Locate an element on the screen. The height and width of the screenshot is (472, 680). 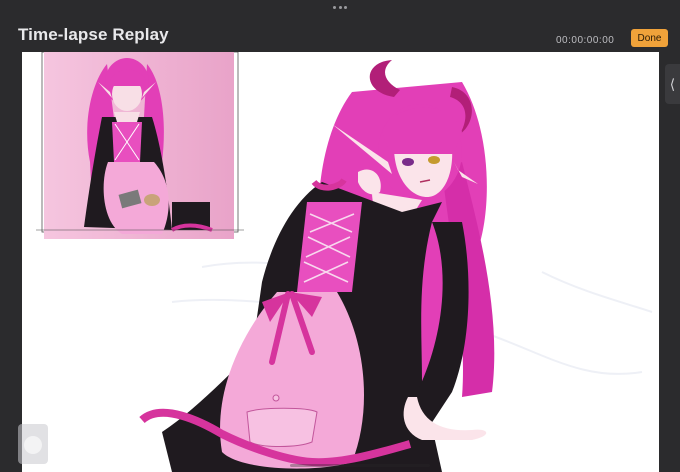
reference-image is located at coordinates (140, 145).